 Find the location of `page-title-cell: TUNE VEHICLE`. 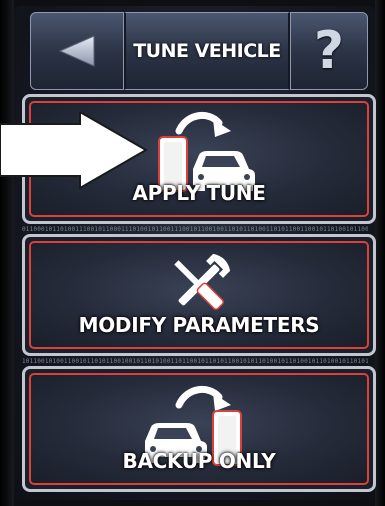

page-title-cell: TUNE VEHICLE is located at coordinates (207, 51).